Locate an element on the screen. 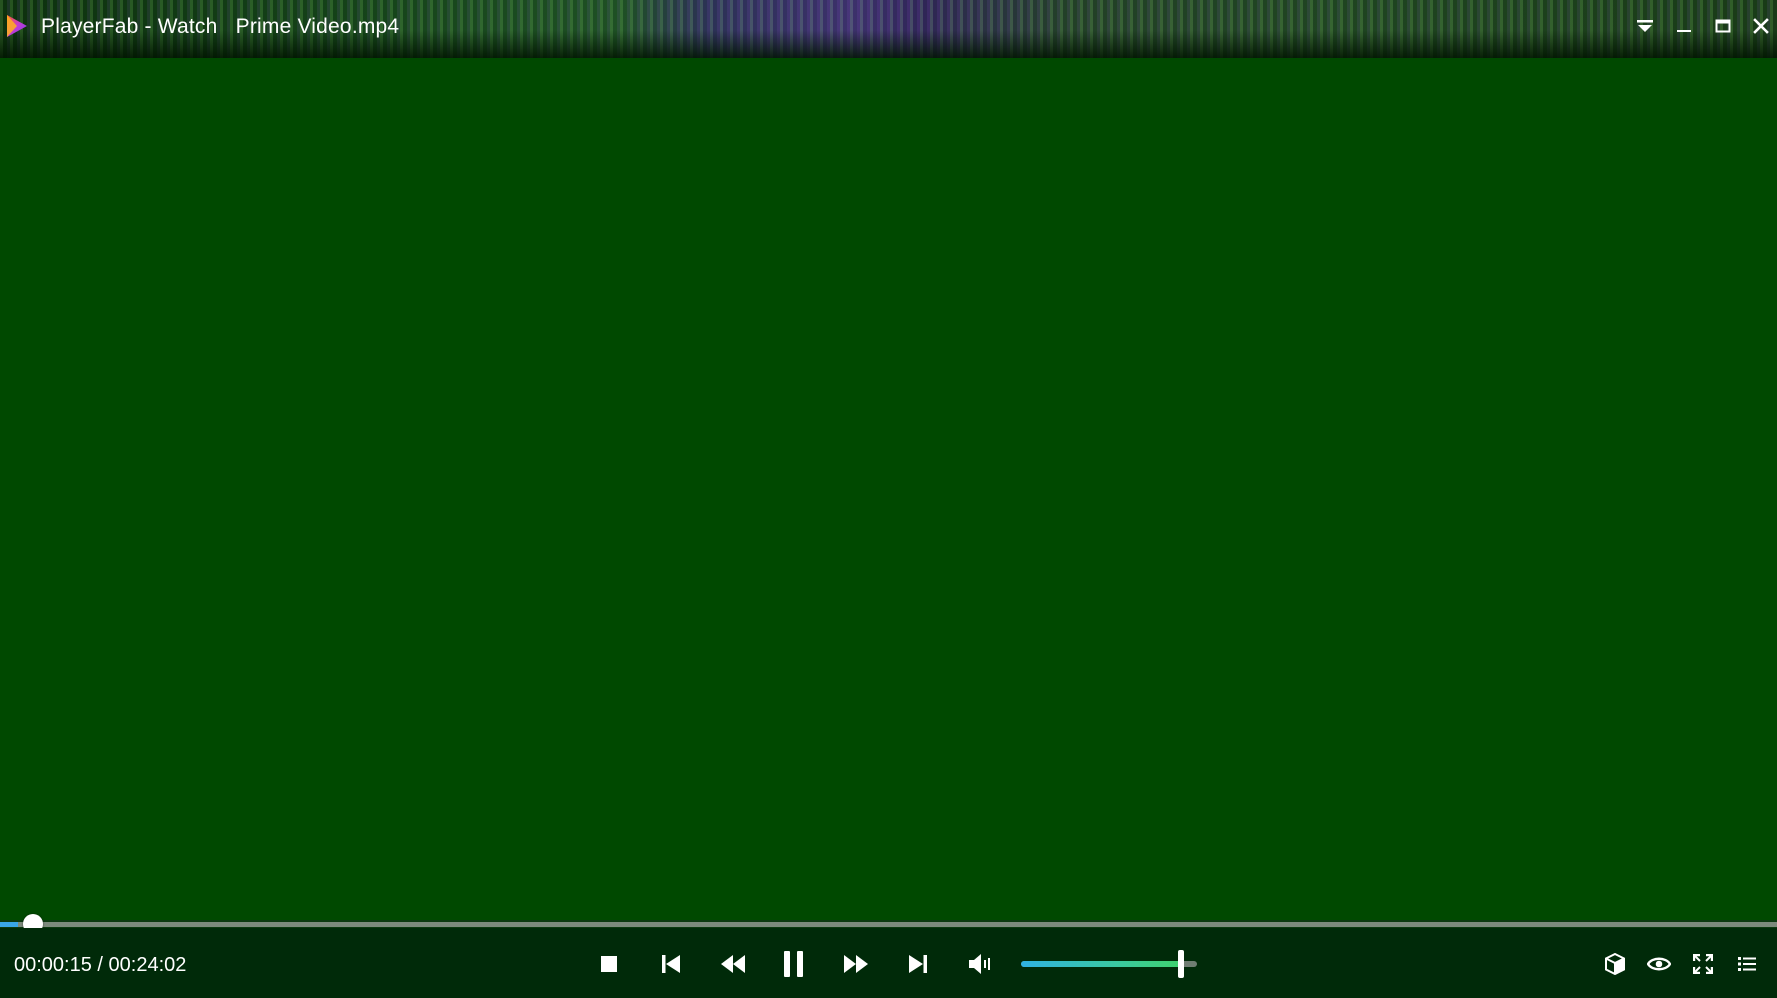 This screenshot has width=1777, height=998. rewind-icon is located at coordinates (733, 964).